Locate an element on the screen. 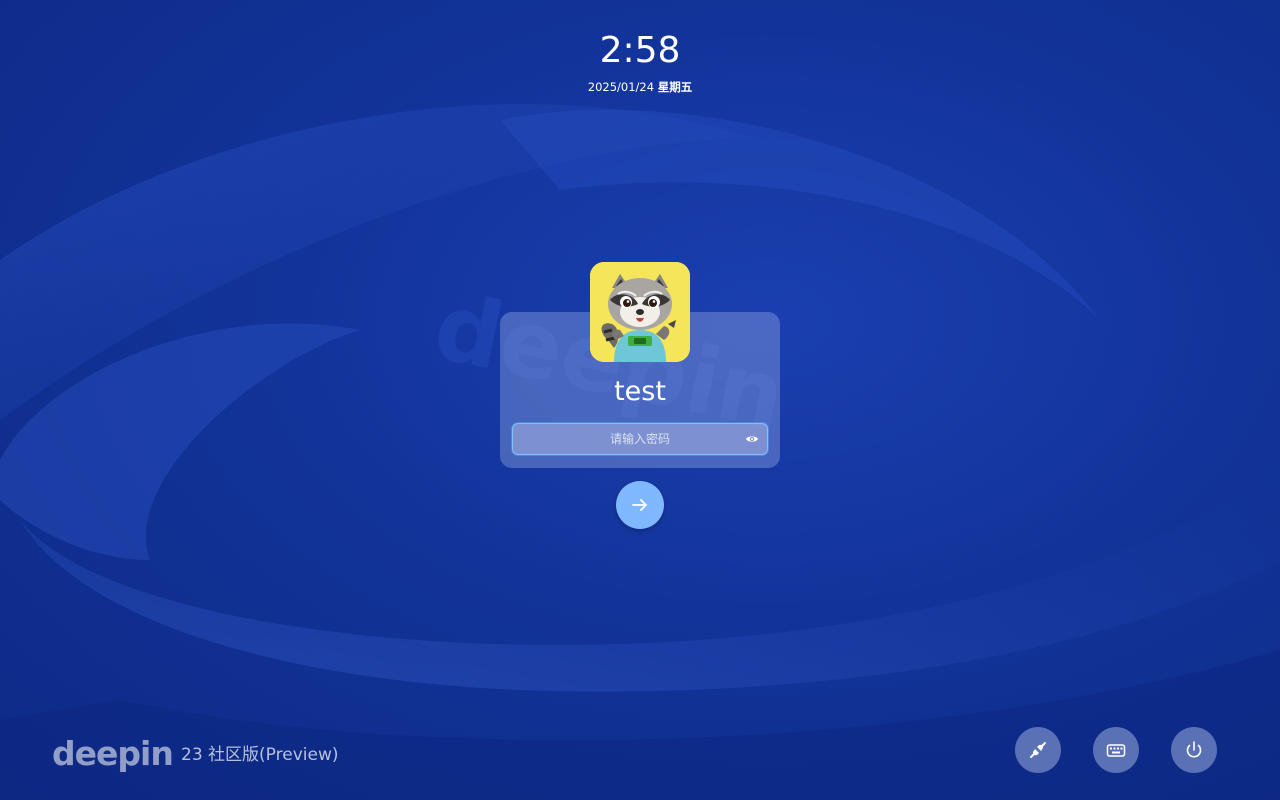 This screenshot has width=1280, height=800. network-button is located at coordinates (1038, 750).